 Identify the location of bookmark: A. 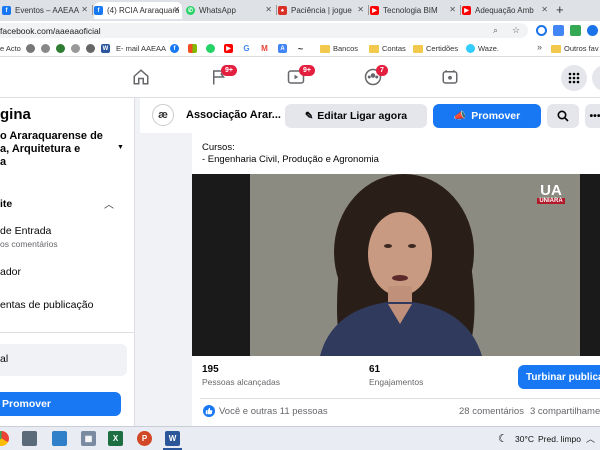
(284, 48).